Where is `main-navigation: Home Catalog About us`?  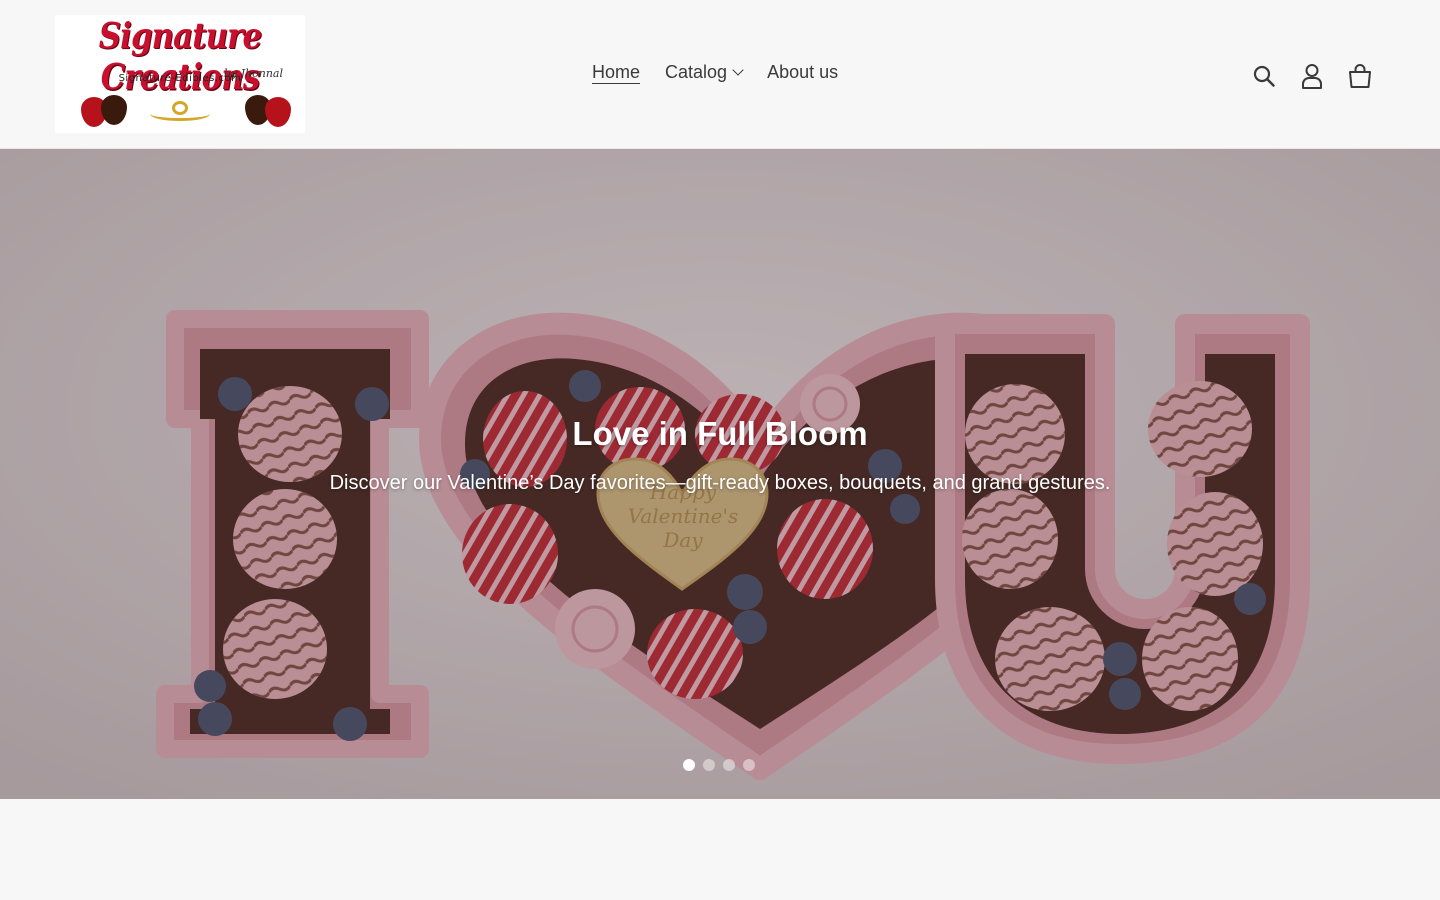 main-navigation: Home Catalog About us is located at coordinates (715, 72).